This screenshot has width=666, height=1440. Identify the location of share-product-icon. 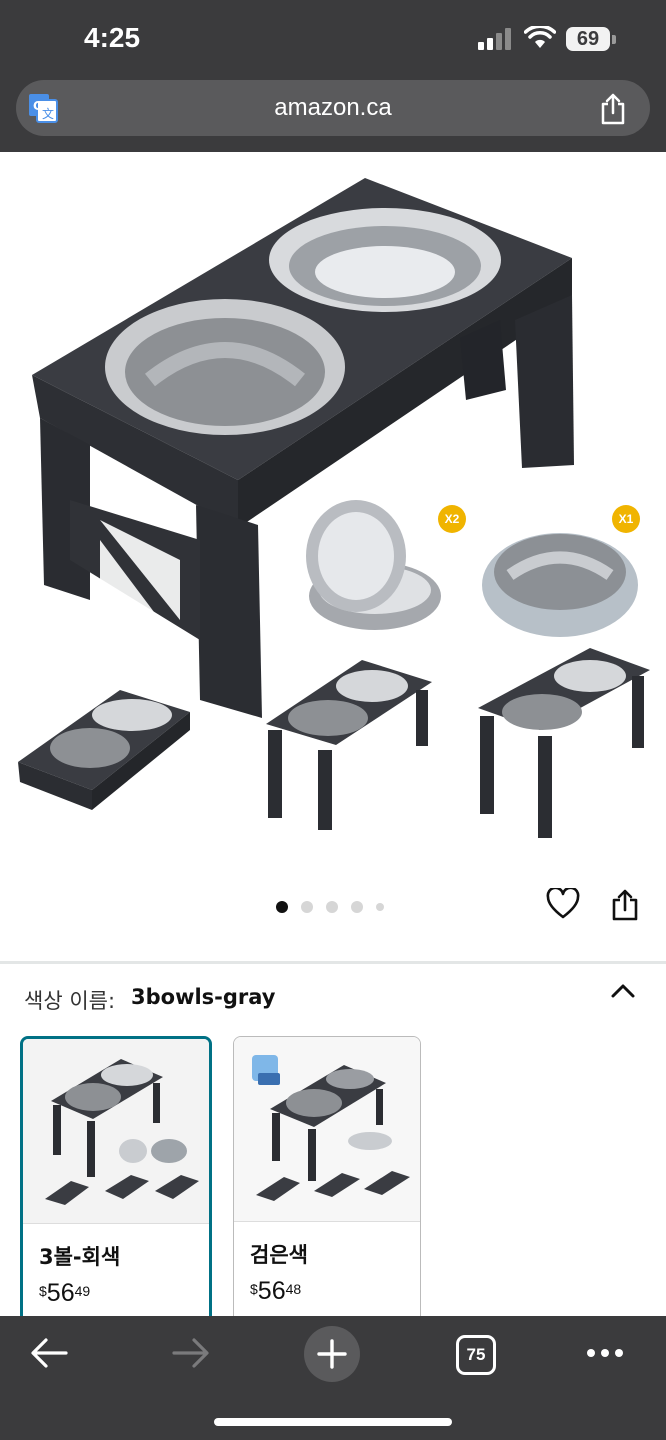
(625, 905).